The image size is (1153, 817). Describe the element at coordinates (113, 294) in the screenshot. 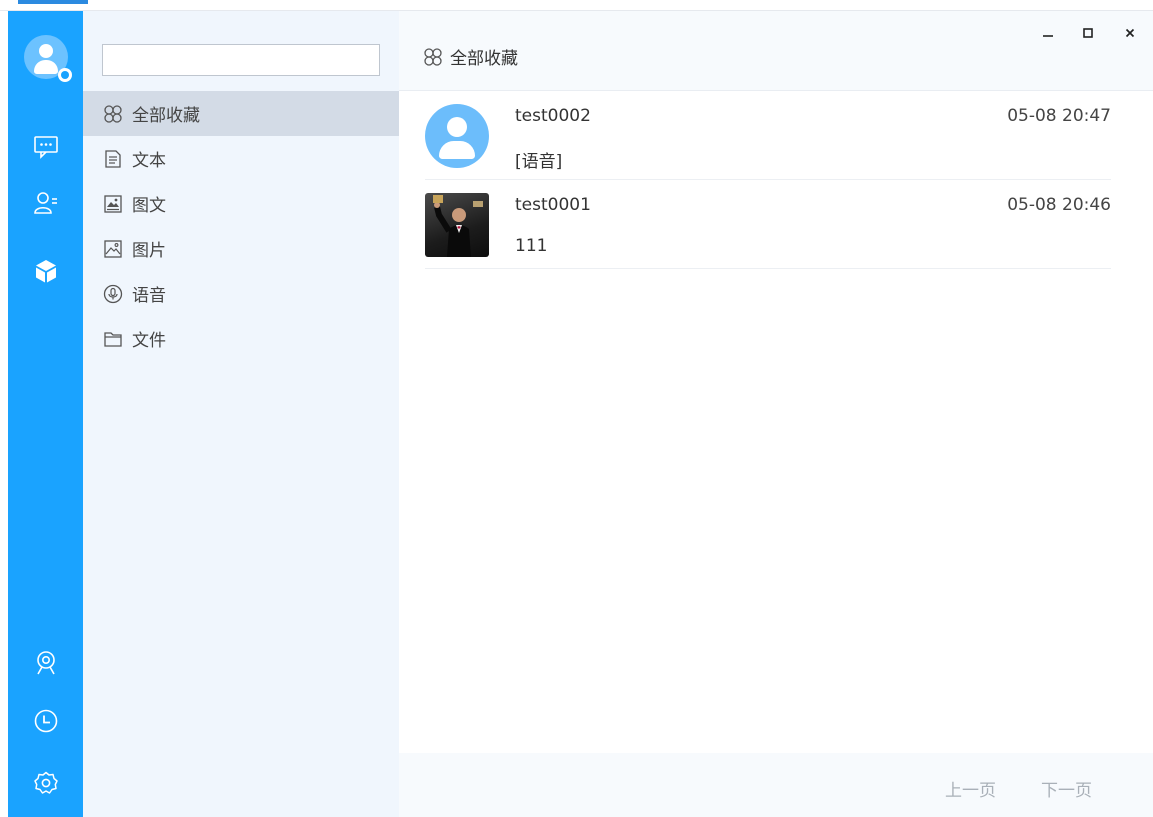

I see `voice-icon` at that location.